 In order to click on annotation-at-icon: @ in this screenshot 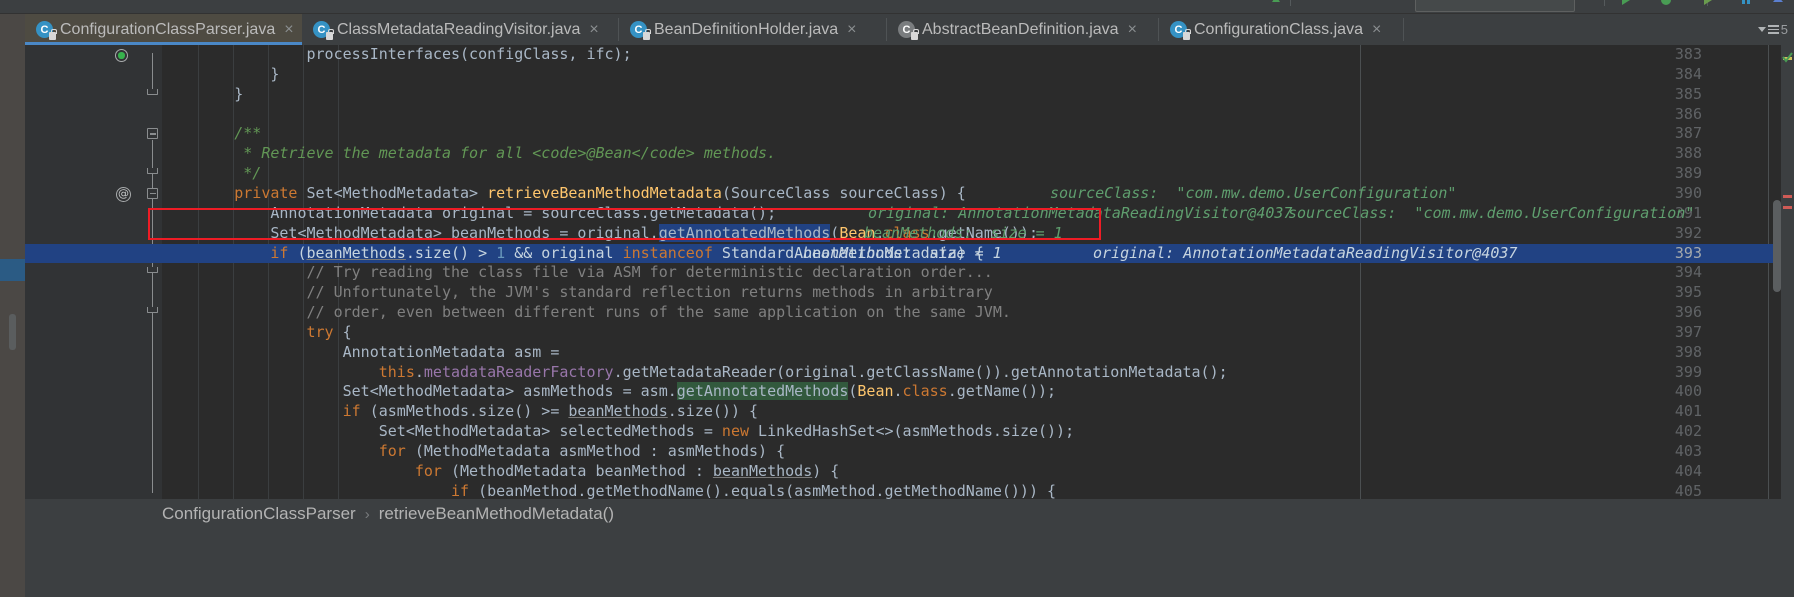, I will do `click(123, 194)`.